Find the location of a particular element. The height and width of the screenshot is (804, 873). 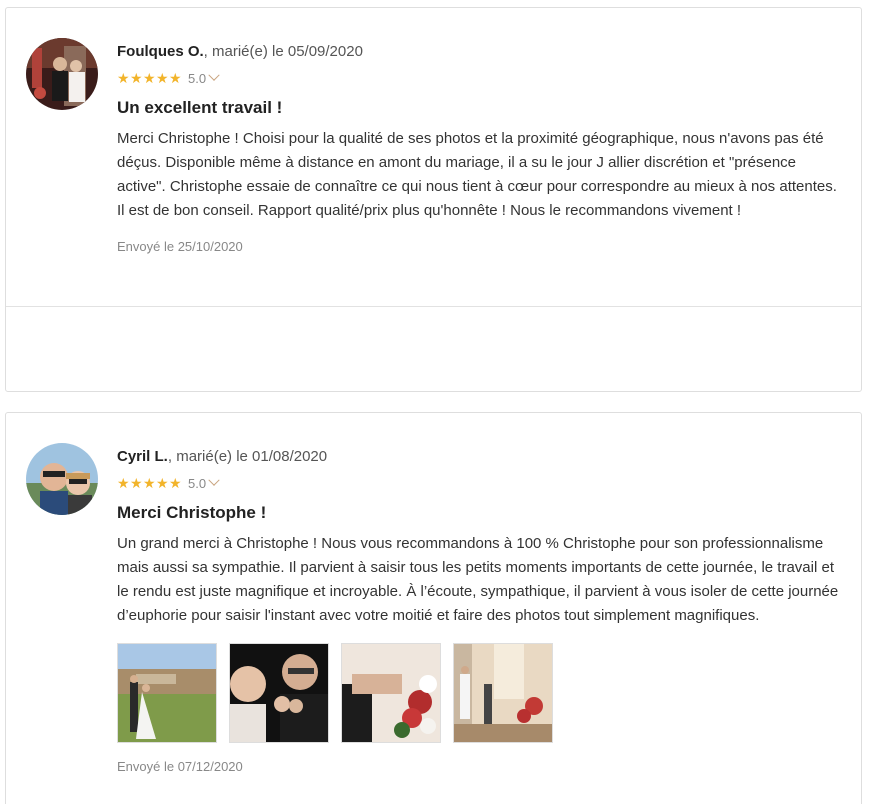

author-name: Cyril L. is located at coordinates (142, 456).